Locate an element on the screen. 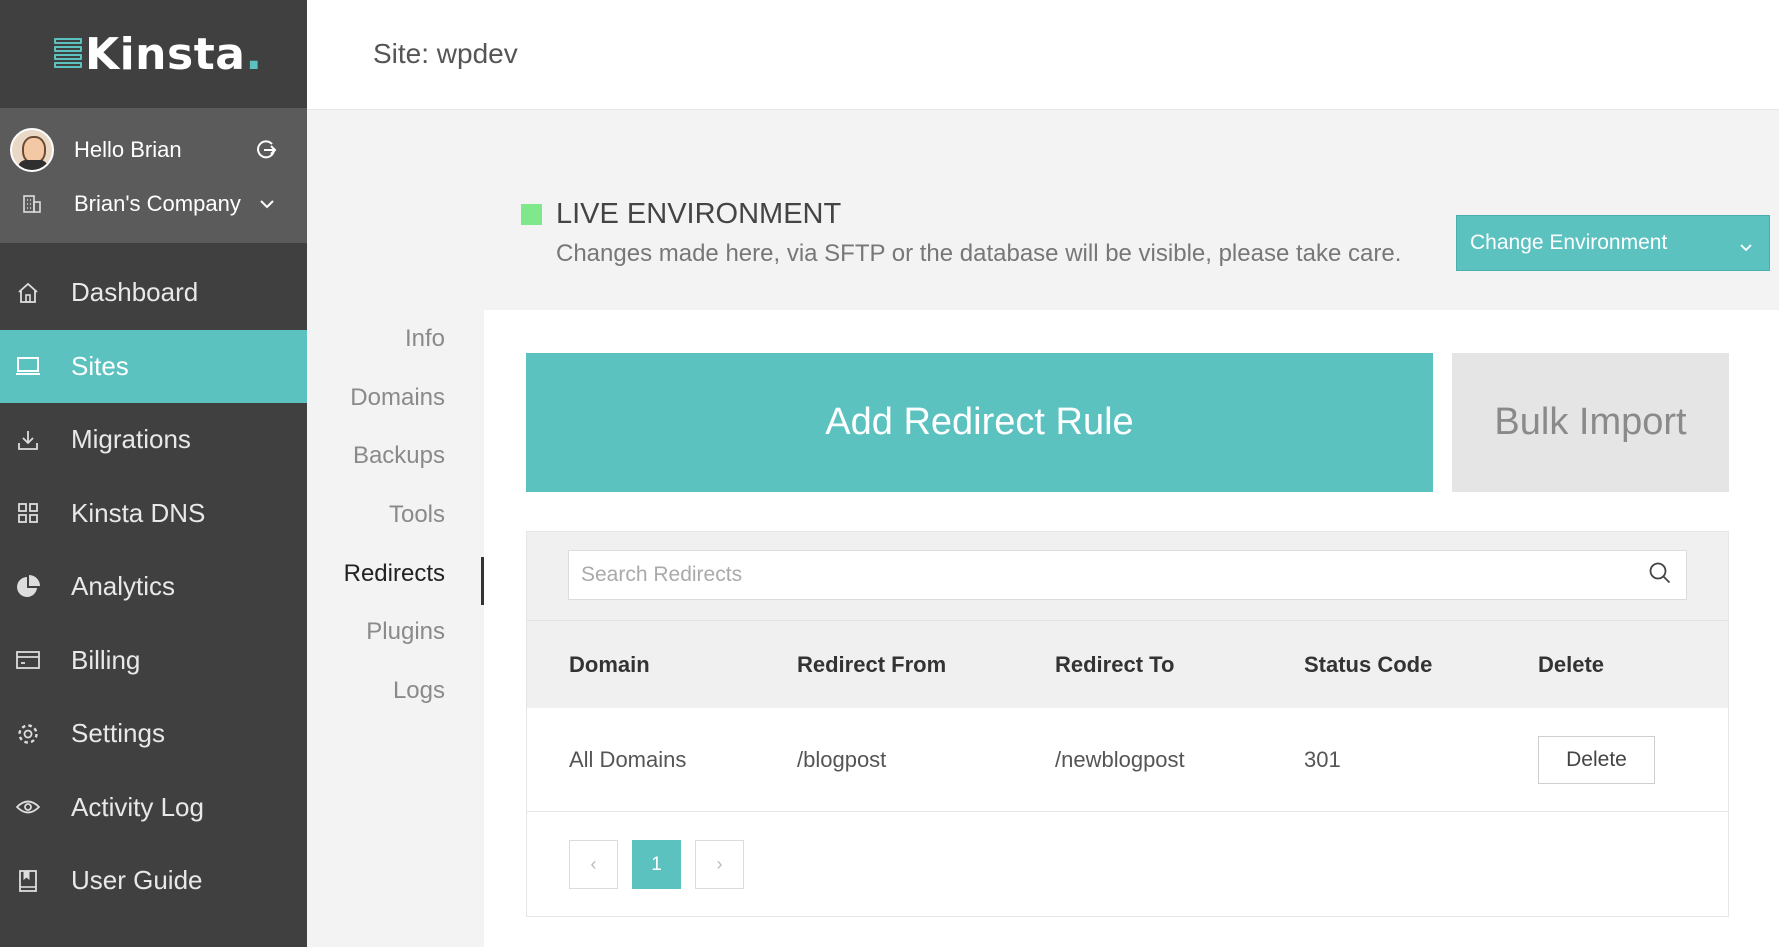 This screenshot has height=947, width=1779. eye-icon is located at coordinates (28, 807).